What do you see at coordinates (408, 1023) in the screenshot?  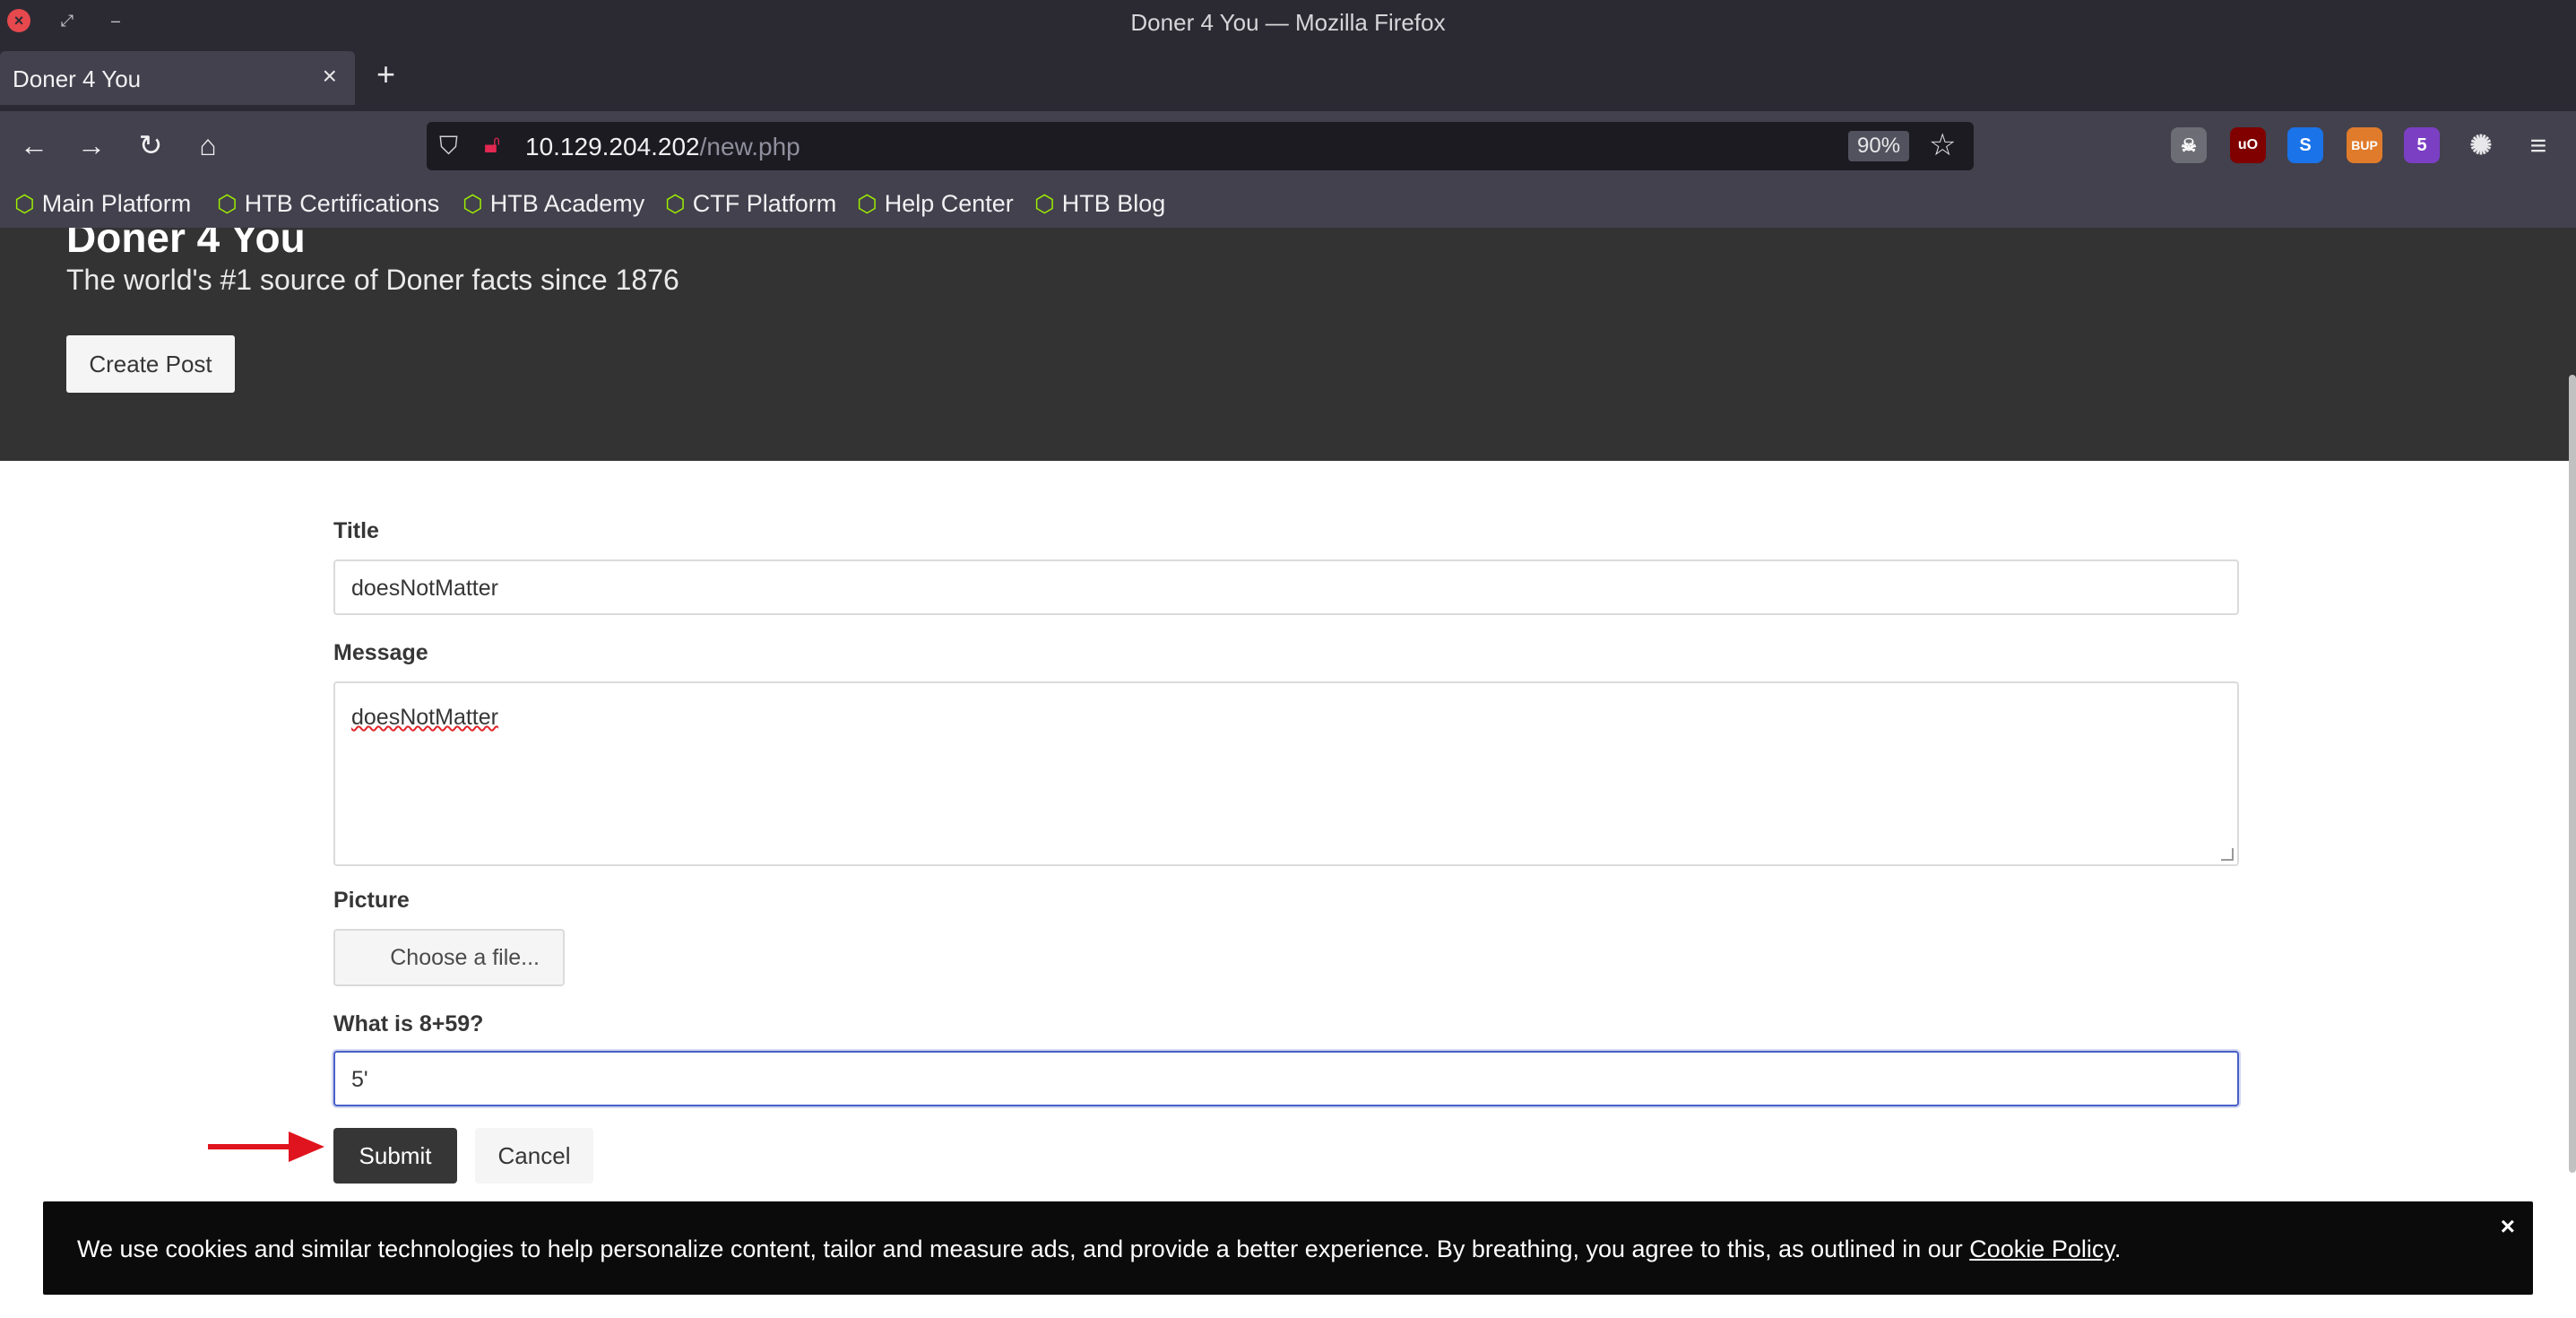 I see `captcha-label: What is 8+59?` at bounding box center [408, 1023].